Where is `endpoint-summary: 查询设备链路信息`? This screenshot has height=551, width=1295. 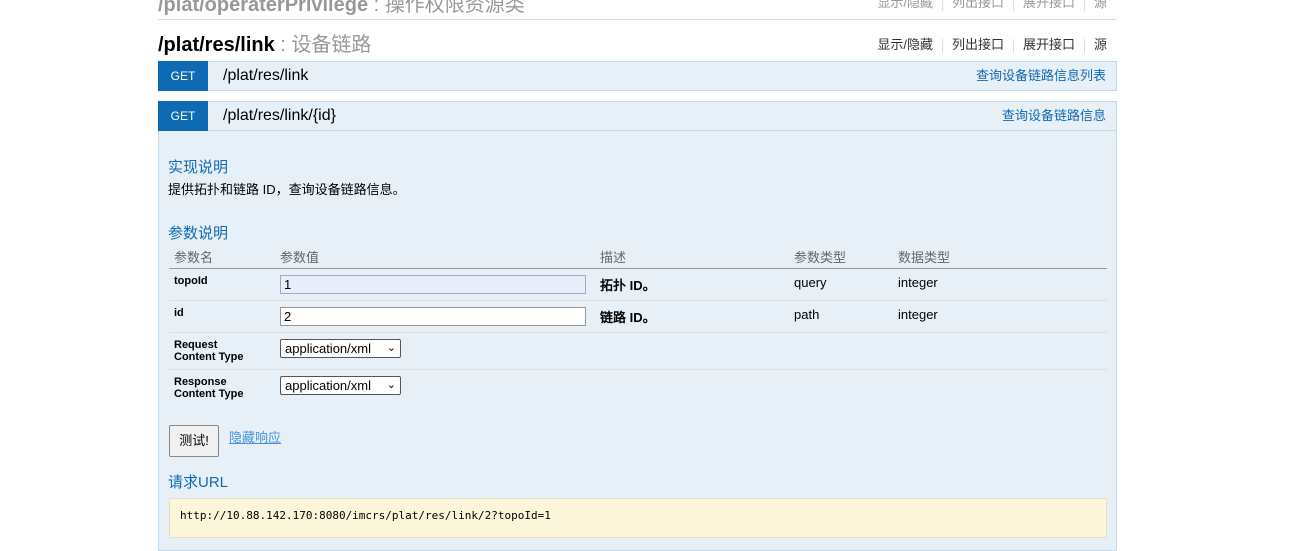 endpoint-summary: 查询设备链路信息 is located at coordinates (1054, 116).